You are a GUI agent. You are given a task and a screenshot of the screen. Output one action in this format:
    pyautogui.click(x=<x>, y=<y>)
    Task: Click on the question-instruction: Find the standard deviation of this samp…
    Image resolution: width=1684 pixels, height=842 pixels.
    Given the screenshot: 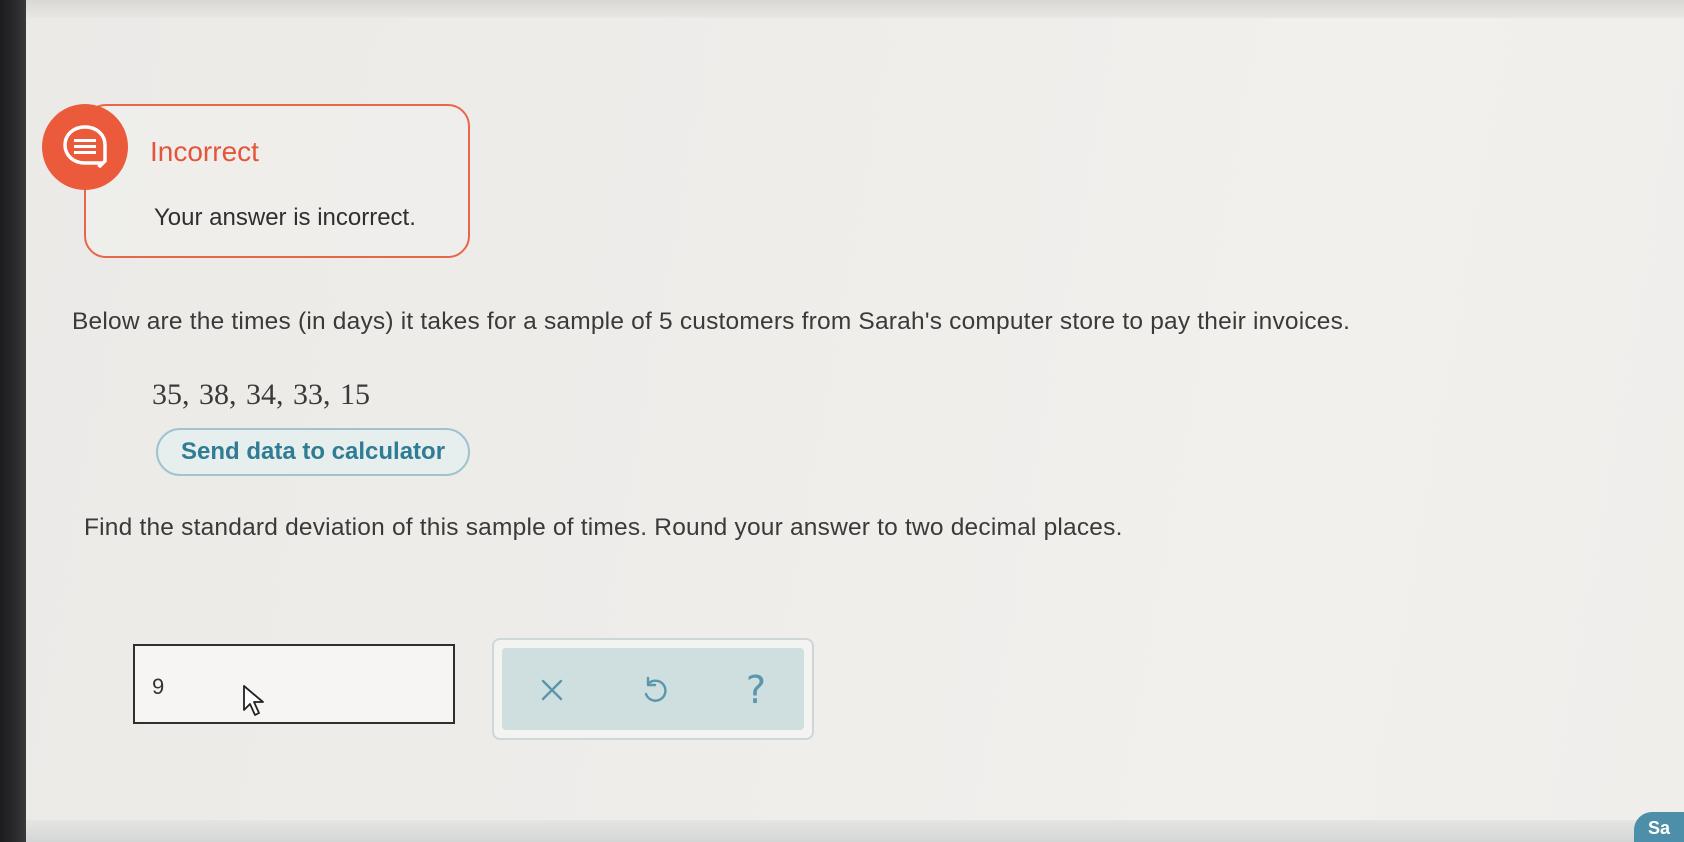 What is the action you would take?
    pyautogui.click(x=603, y=527)
    